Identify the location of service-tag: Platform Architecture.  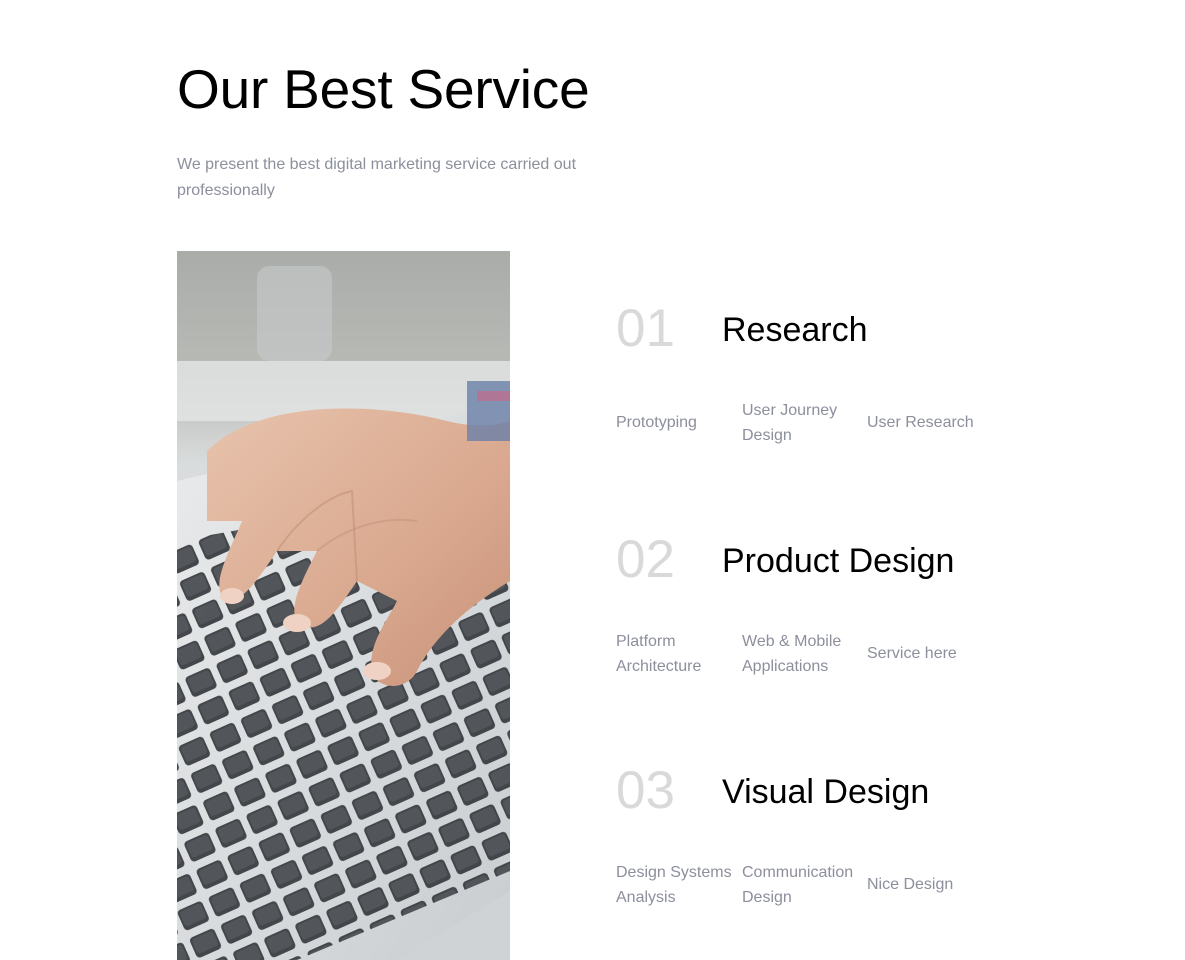
(659, 654).